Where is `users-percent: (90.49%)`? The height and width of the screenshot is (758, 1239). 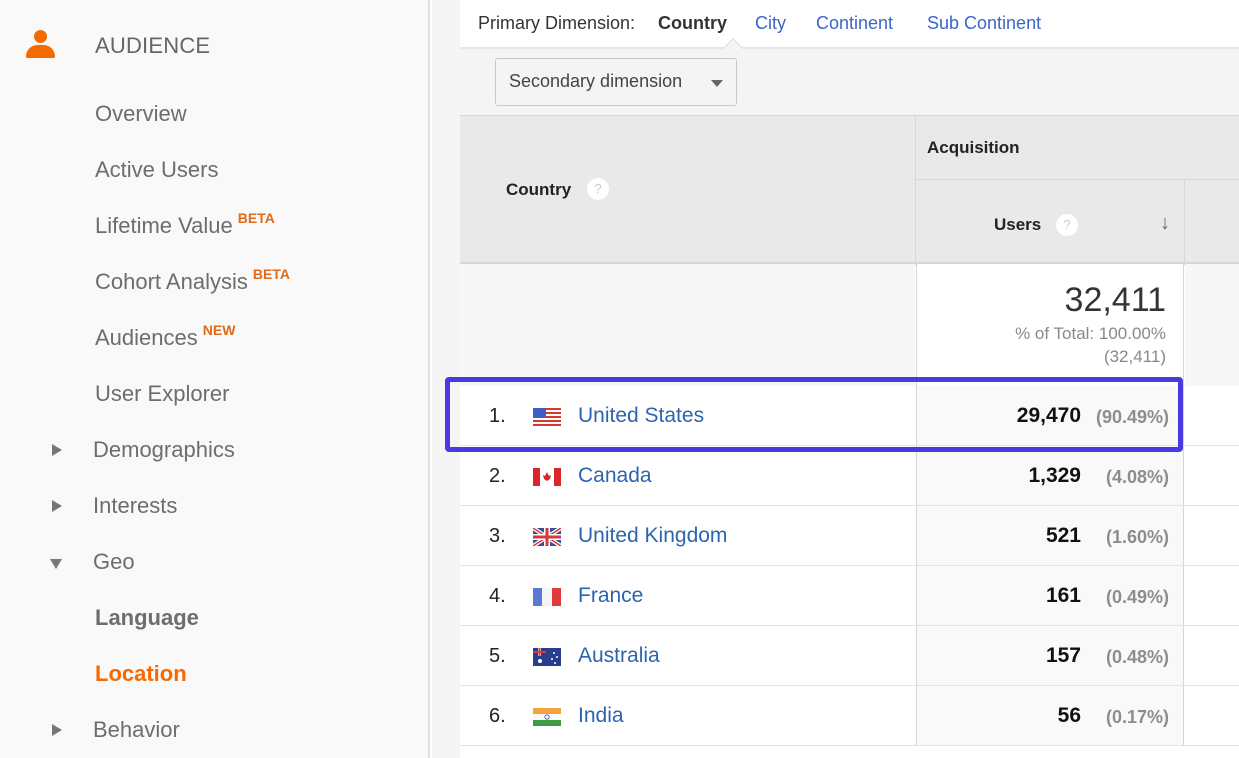 users-percent: (90.49%) is located at coordinates (1132, 417).